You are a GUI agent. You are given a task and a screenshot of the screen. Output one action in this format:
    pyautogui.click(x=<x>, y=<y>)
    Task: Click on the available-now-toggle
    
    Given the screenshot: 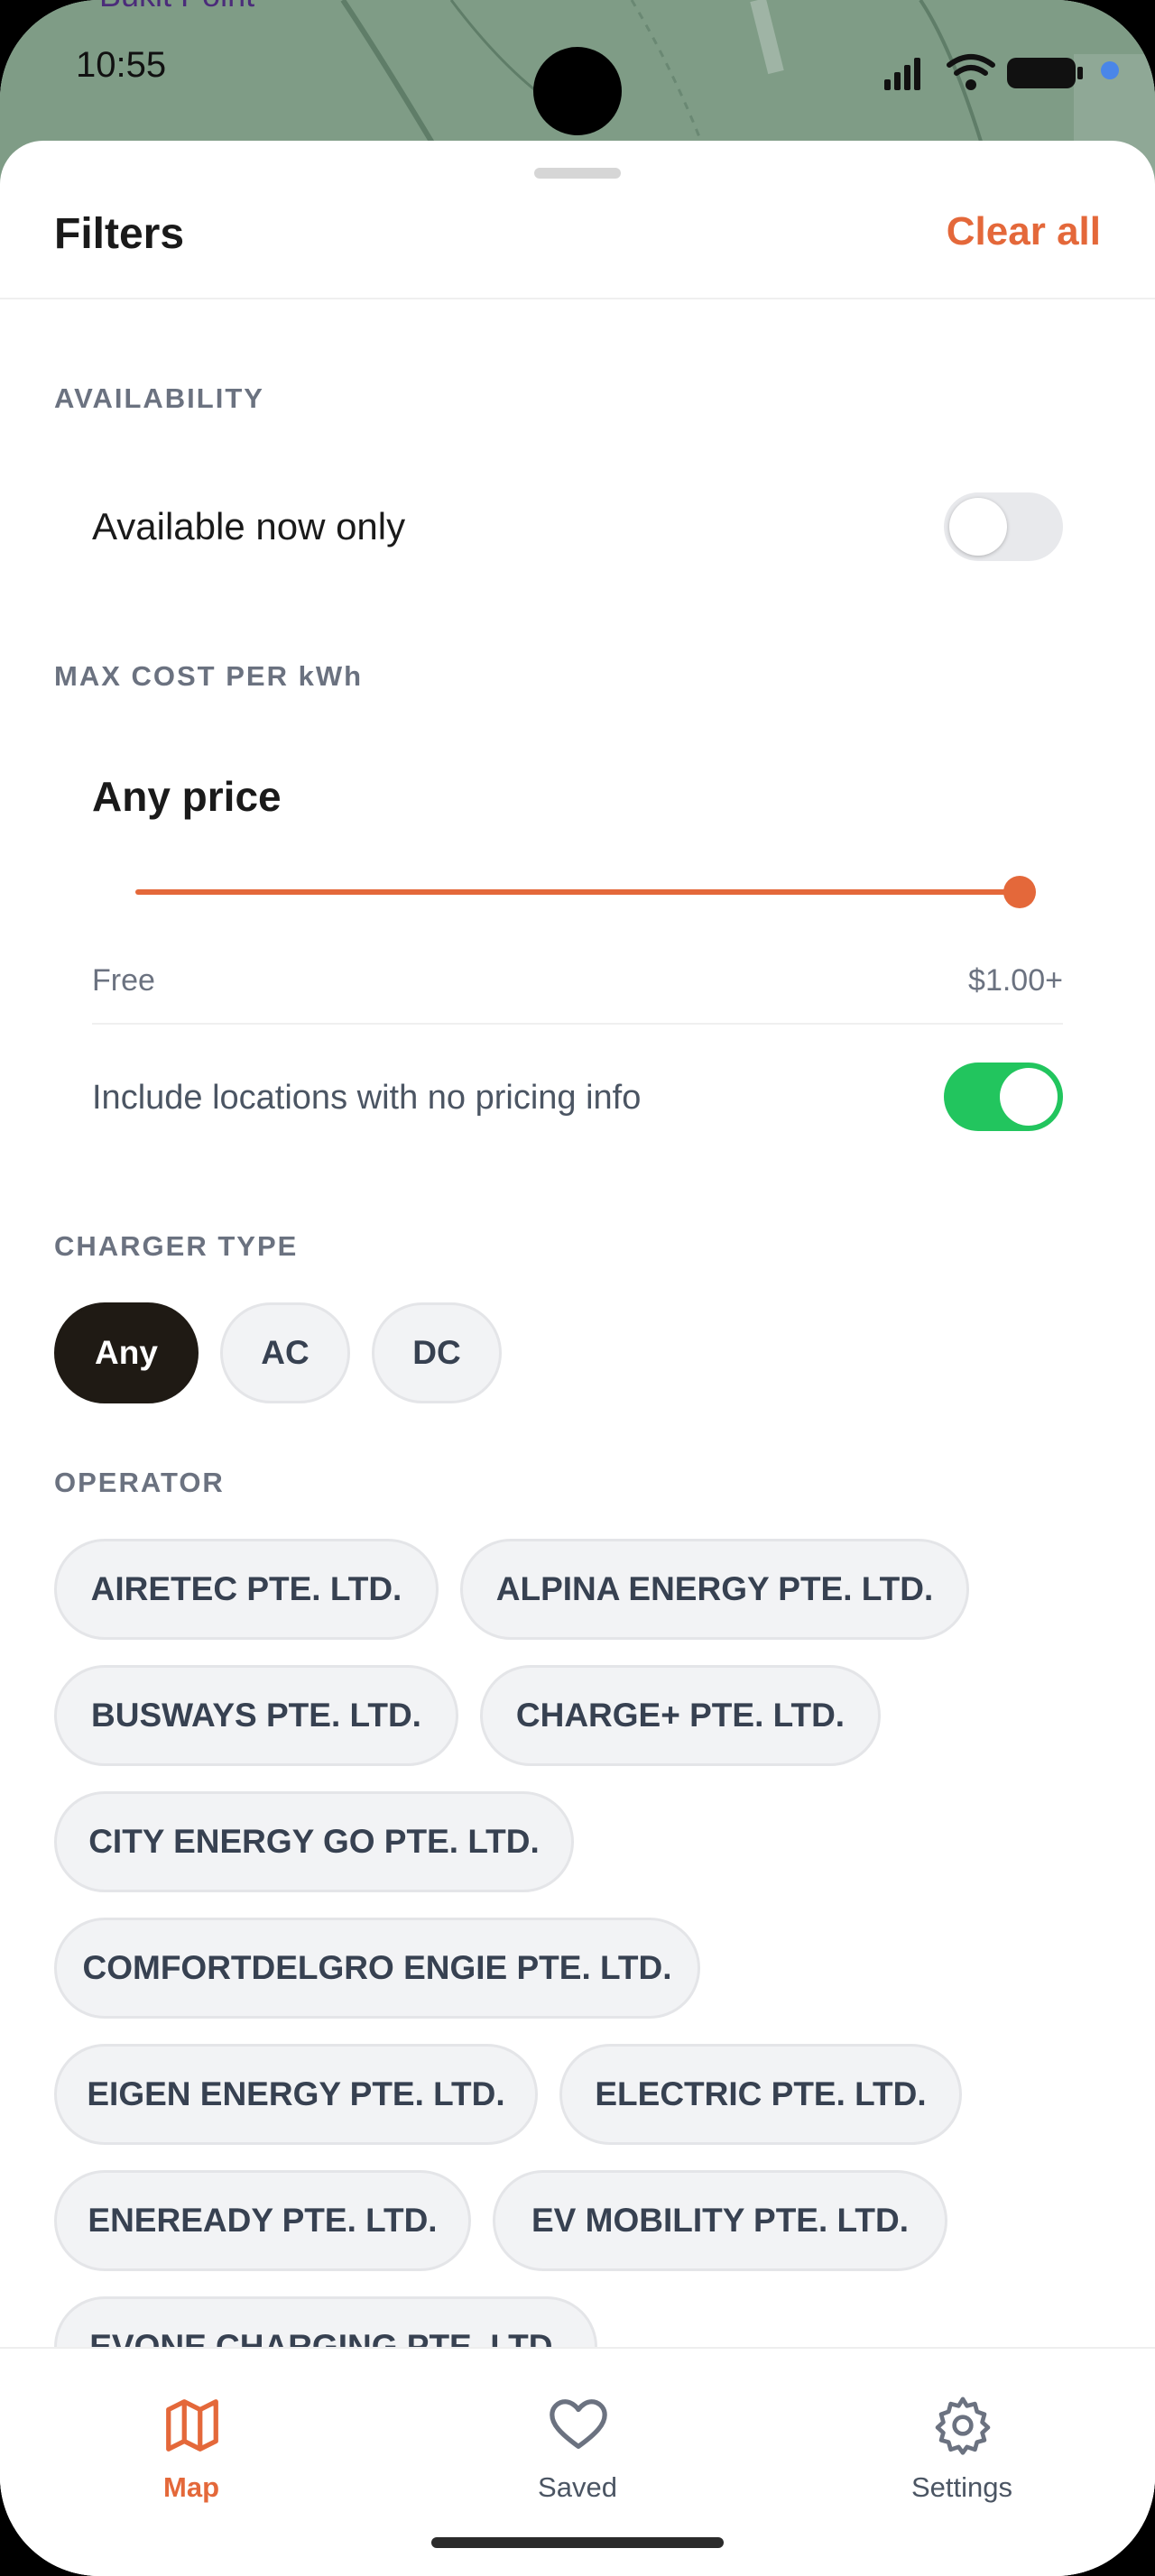 What is the action you would take?
    pyautogui.click(x=1004, y=526)
    